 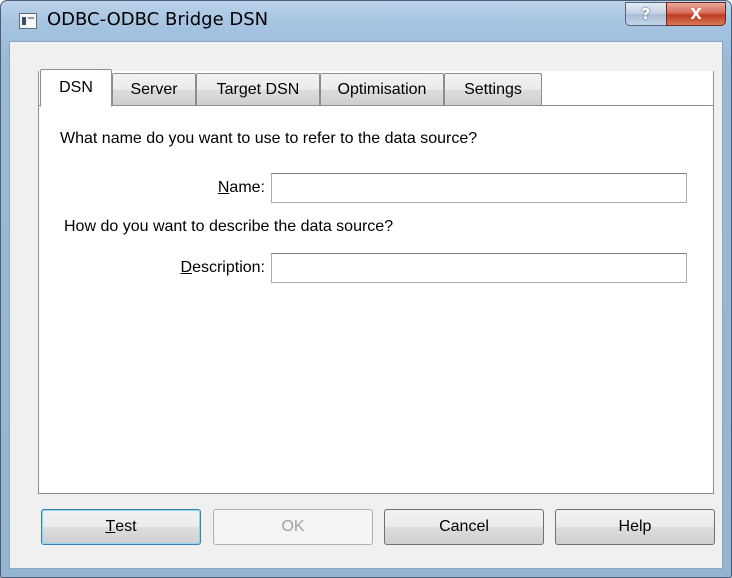 I want to click on name-input, so click(x=479, y=188).